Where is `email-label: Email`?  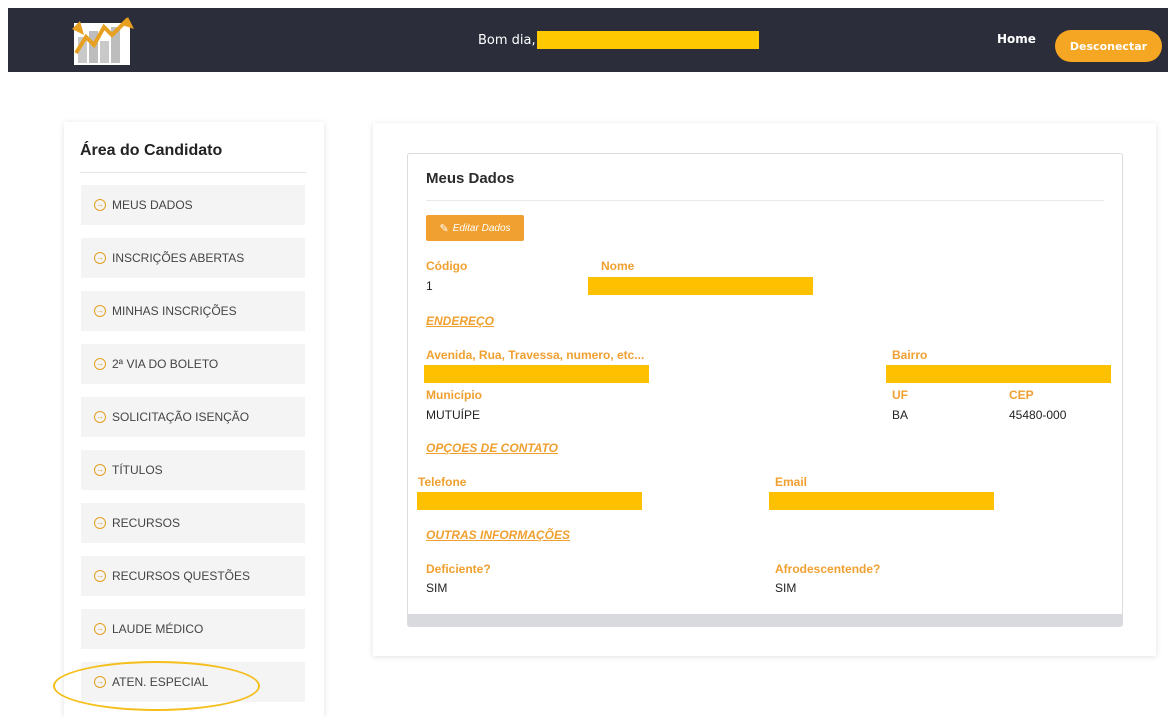
email-label: Email is located at coordinates (791, 482).